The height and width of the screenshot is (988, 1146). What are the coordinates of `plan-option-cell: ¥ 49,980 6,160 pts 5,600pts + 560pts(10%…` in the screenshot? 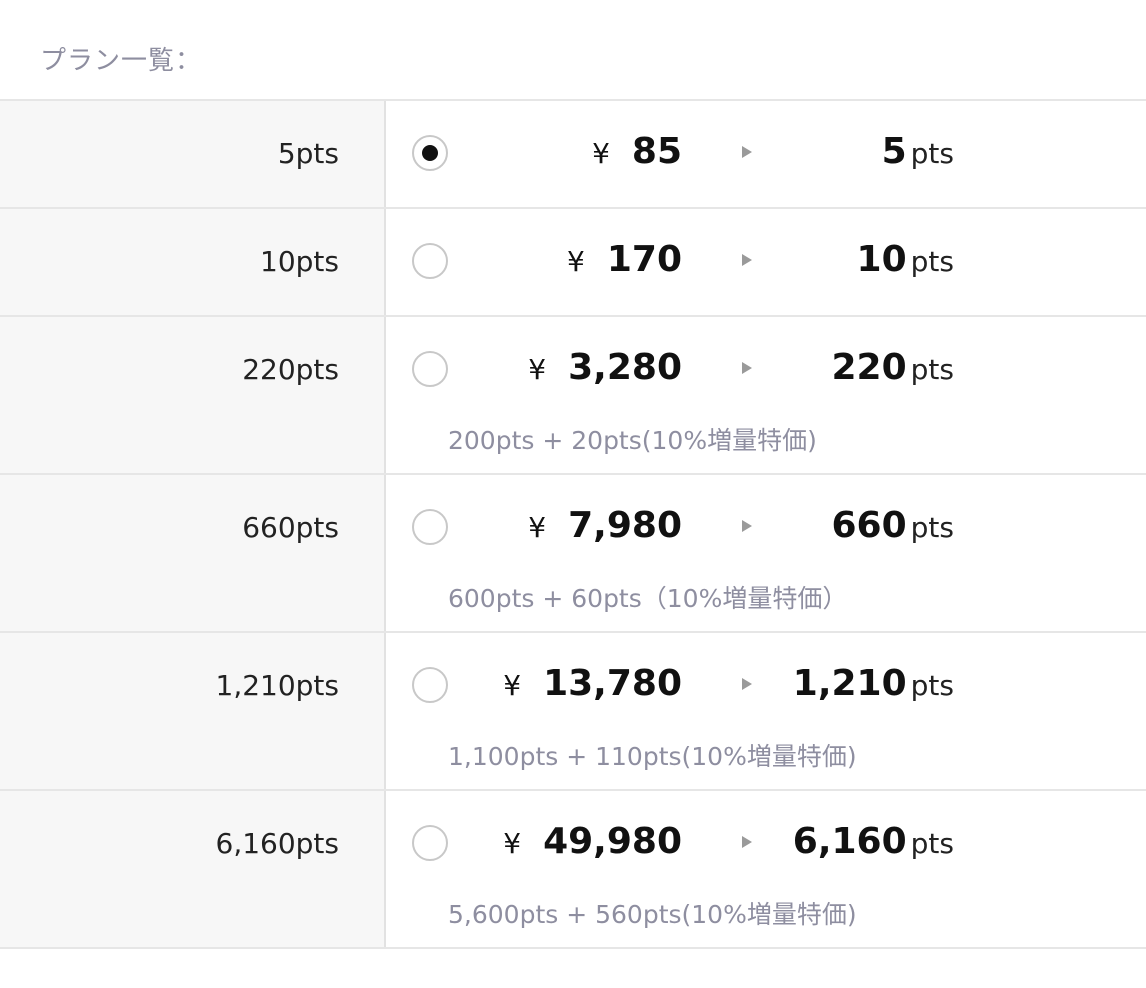 It's located at (766, 869).